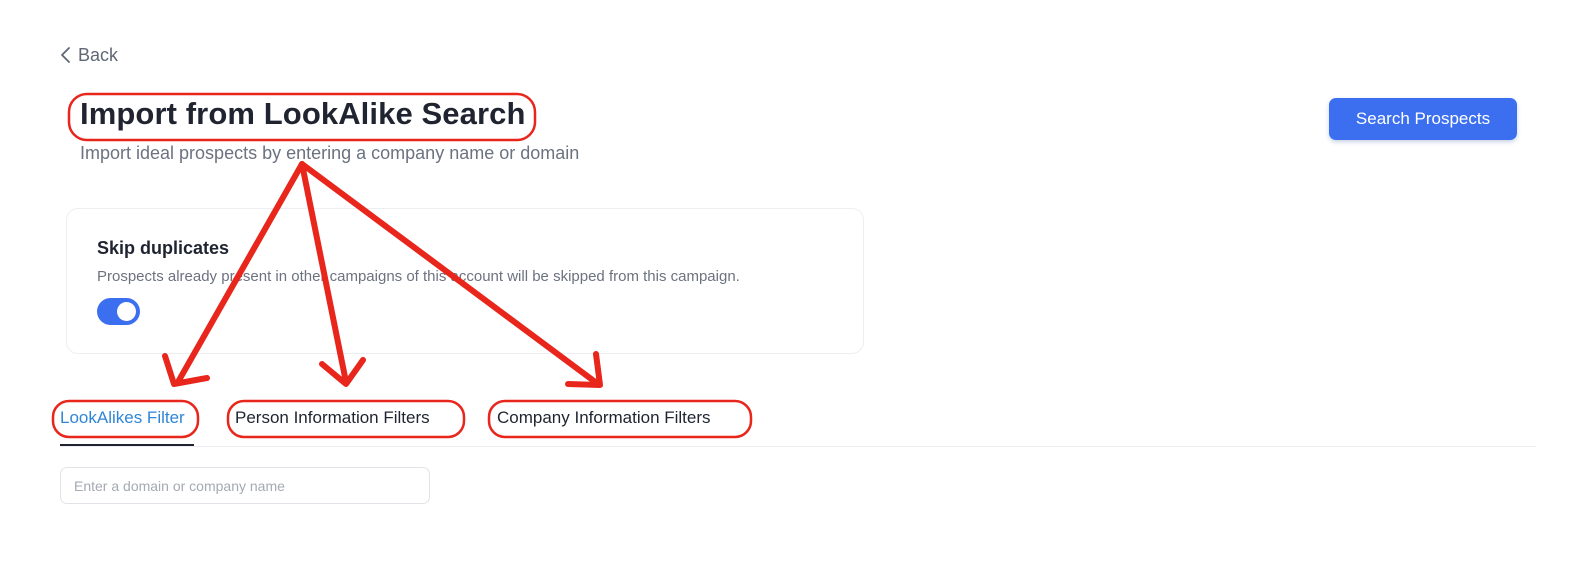 The width and height of the screenshot is (1586, 564). I want to click on skip-duplicates-toggle, so click(118, 311).